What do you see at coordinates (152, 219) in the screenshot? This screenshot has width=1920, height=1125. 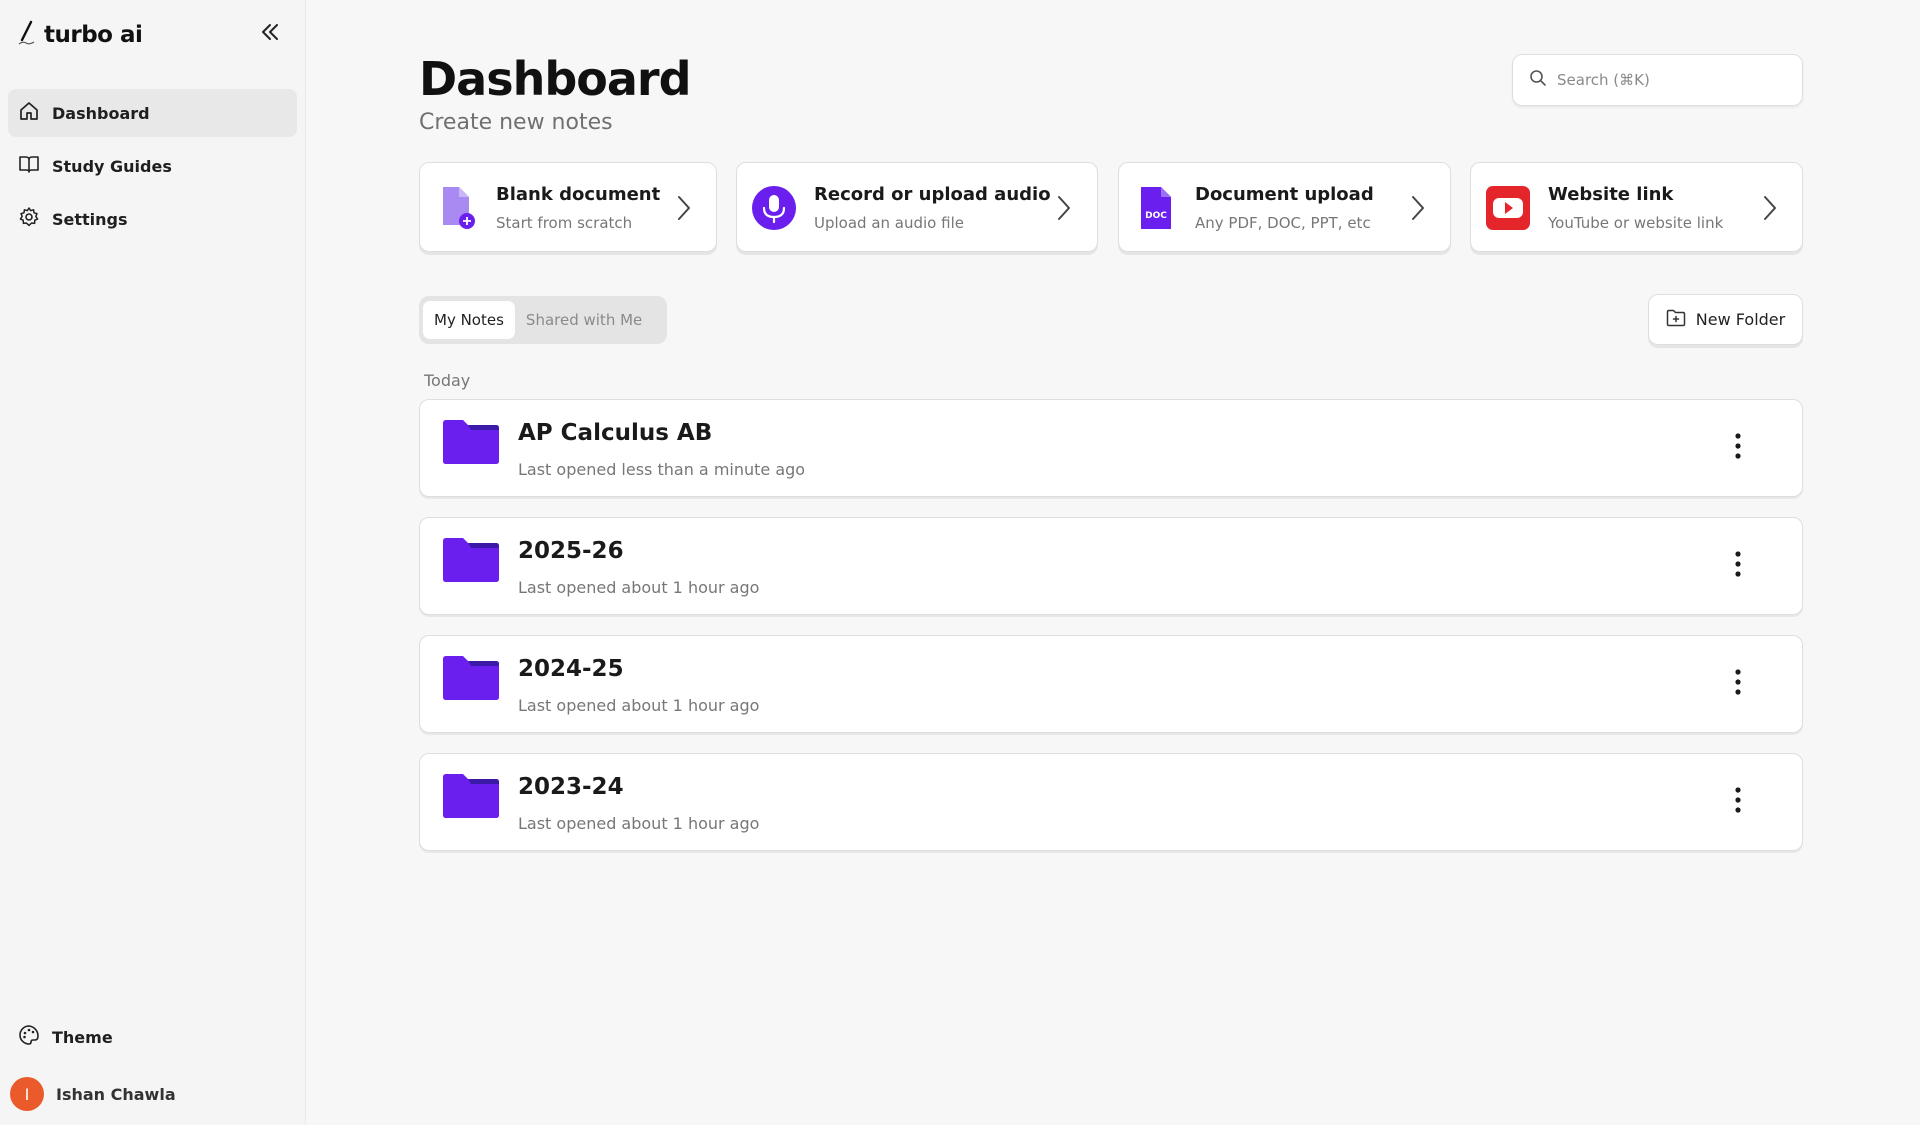 I see `sidebar-item-settings: Settings` at bounding box center [152, 219].